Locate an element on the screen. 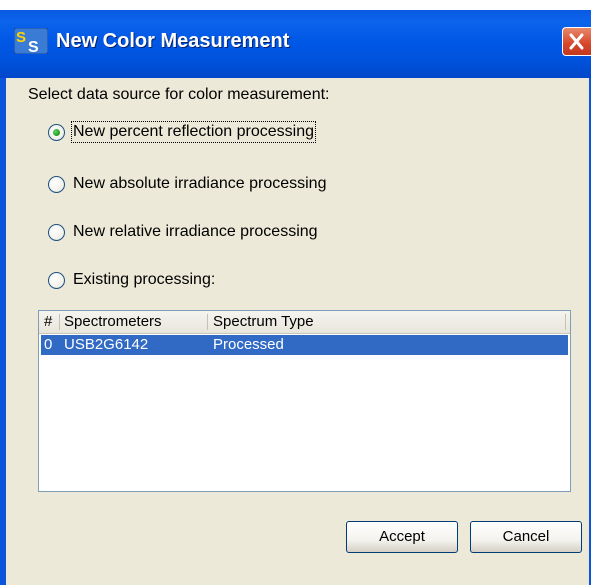  option-percent-reflection: New percent reflection processing is located at coordinates (182, 132).